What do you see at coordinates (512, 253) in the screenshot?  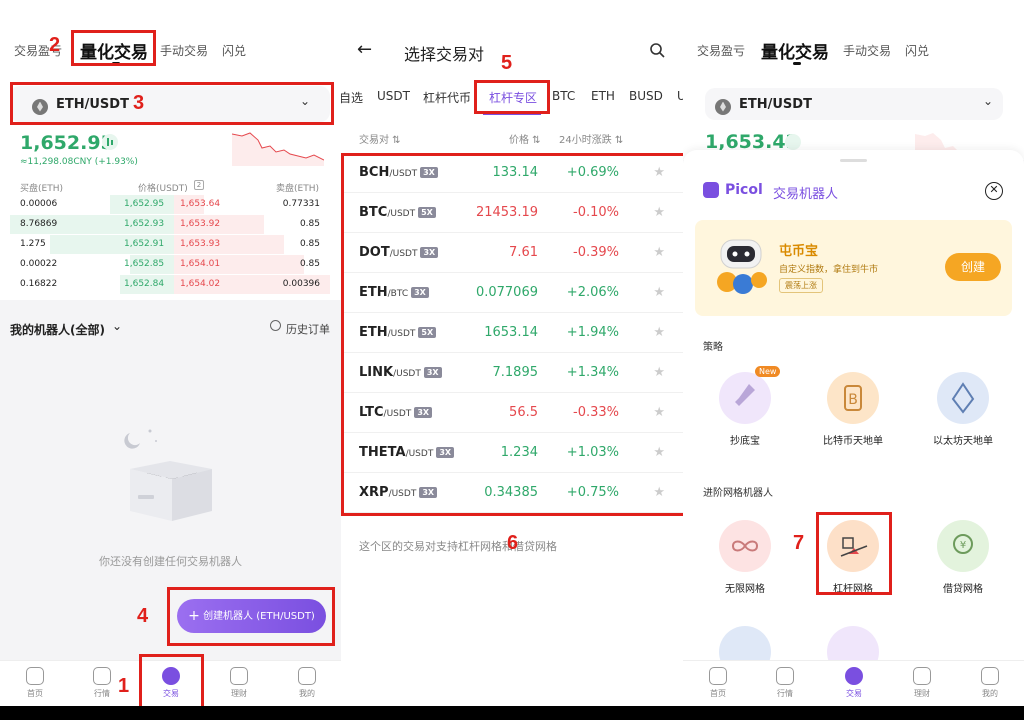 I see `table-row: DOT/USDT 3X 7.61 -0.39% ★` at bounding box center [512, 253].